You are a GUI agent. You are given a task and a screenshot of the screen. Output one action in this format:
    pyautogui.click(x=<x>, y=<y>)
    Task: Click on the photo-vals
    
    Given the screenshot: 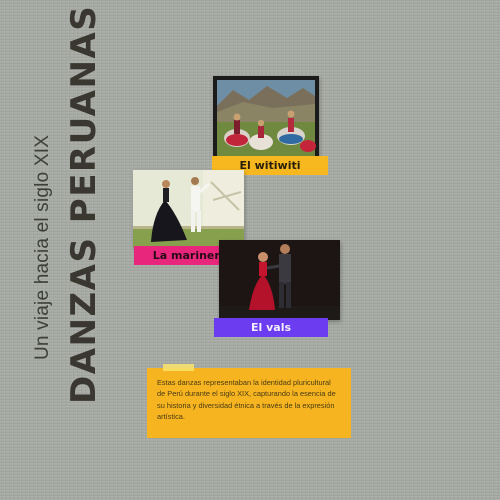 What is the action you would take?
    pyautogui.click(x=279, y=280)
    